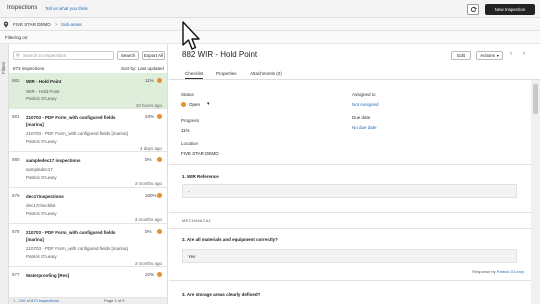 This screenshot has width=540, height=304. I want to click on sort-dropdown: Sort by: Last updated, so click(142, 68).